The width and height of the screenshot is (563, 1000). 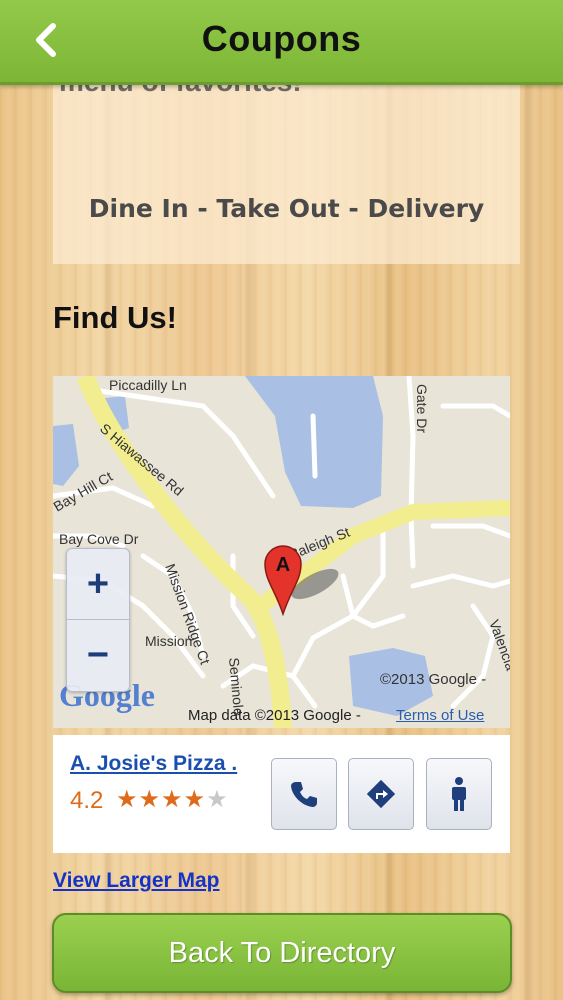 I want to click on star-empty-icon: ★, so click(x=217, y=799).